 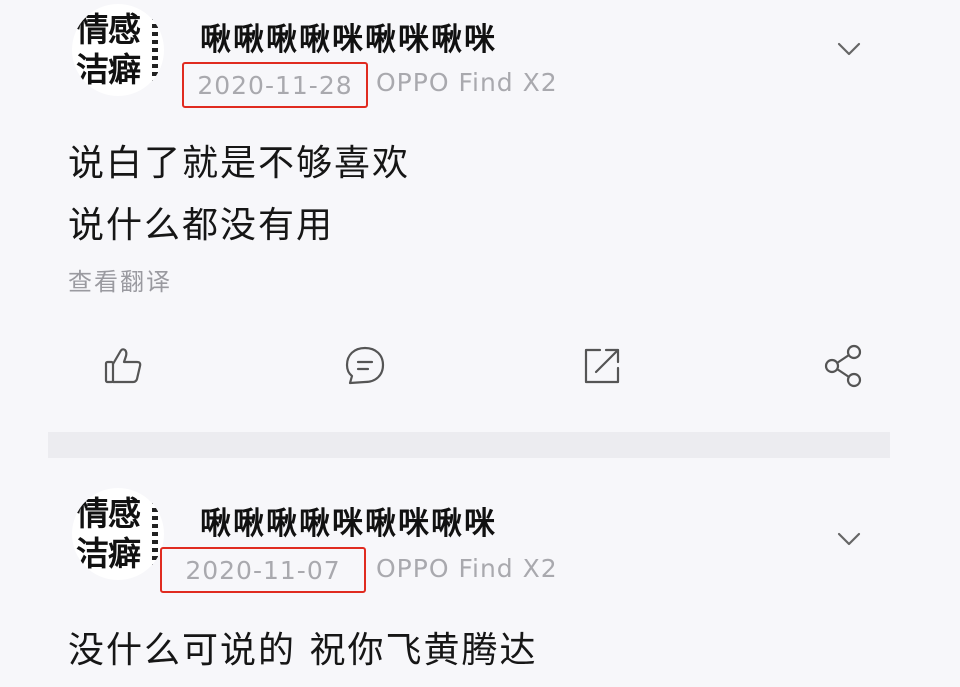 I want to click on section-divider, so click(x=469, y=445).